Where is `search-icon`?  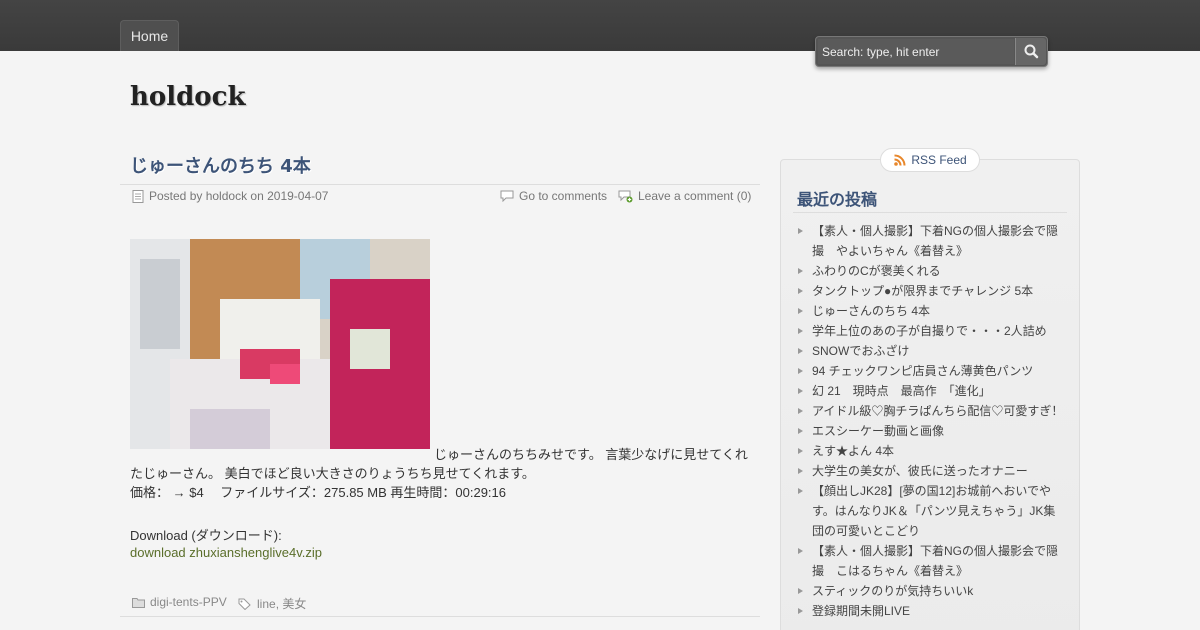
search-icon is located at coordinates (1031, 51).